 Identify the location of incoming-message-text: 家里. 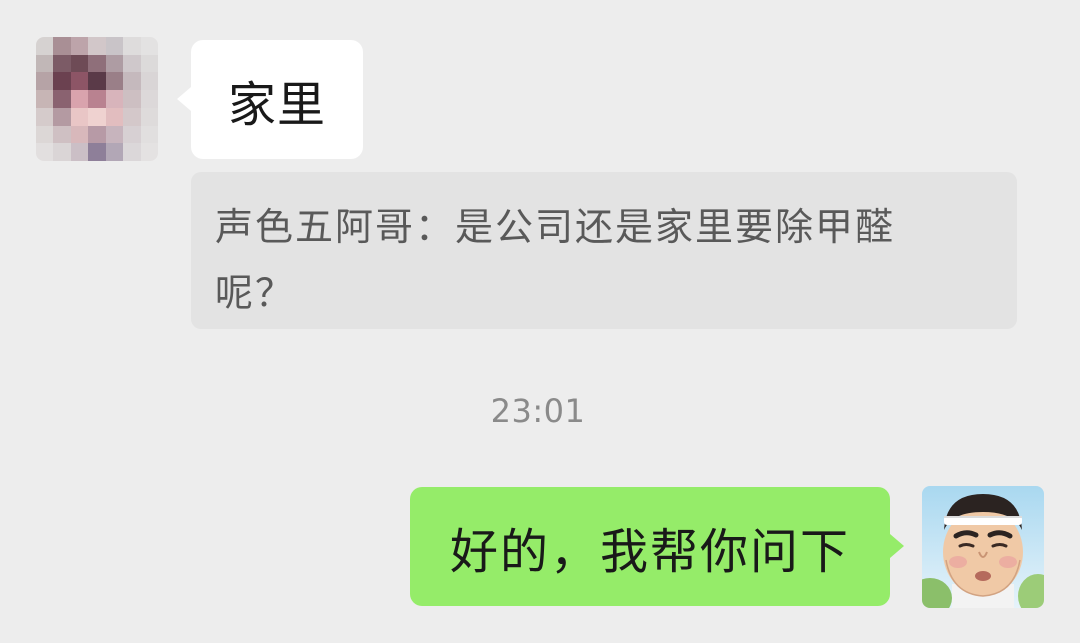
(276, 104).